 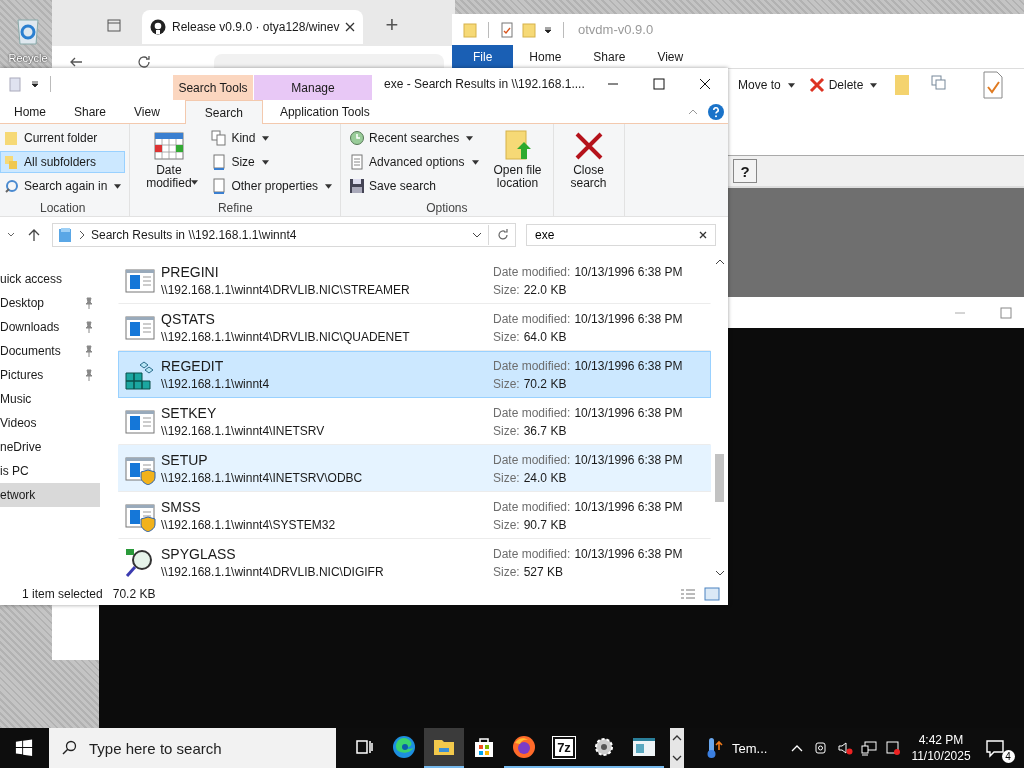 I want to click on help-icon, so click(x=716, y=111).